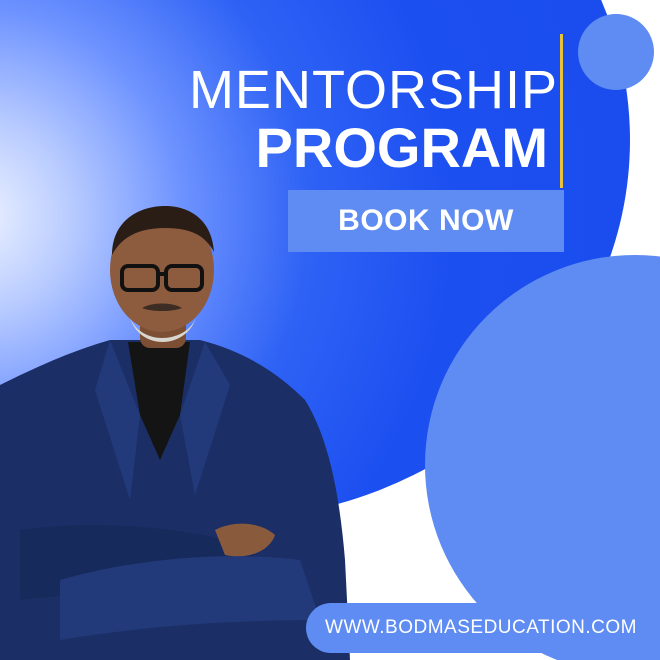 The width and height of the screenshot is (660, 660). Describe the element at coordinates (561, 111) in the screenshot. I see `accent-divider` at that location.